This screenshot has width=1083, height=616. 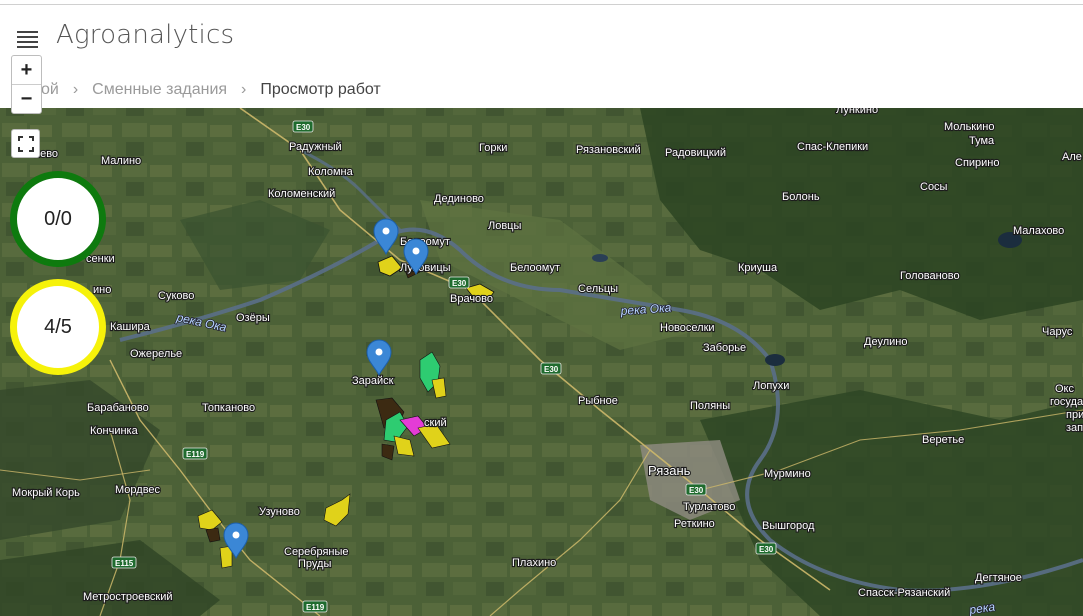 I want to click on map-label: Окс, so click(x=1064, y=389).